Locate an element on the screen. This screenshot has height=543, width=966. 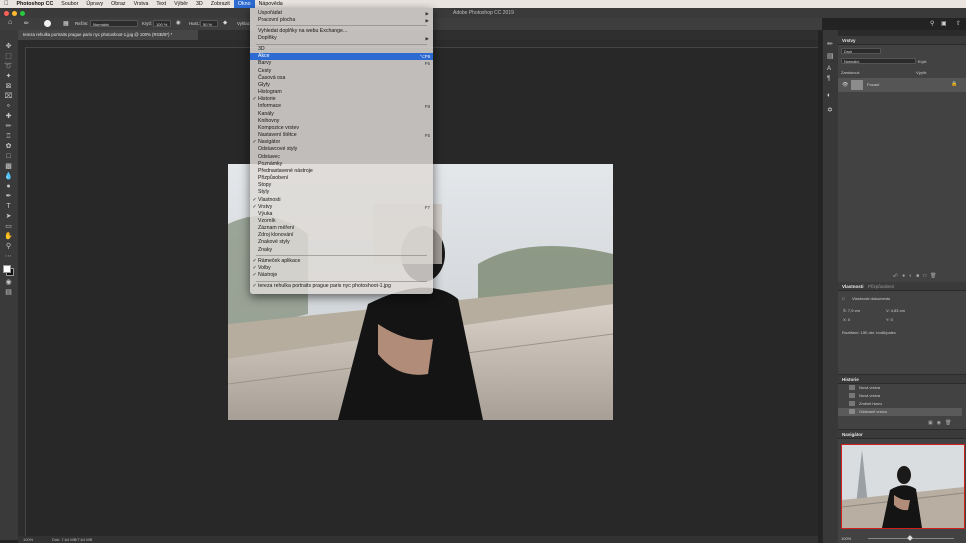
adjustments-panel-icon: ◐ is located at coordinates (829, 95).